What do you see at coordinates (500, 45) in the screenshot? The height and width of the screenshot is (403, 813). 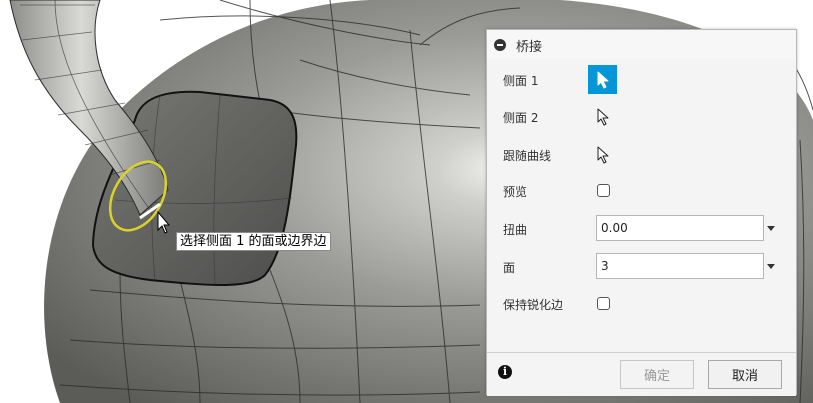 I see `collapse-icon` at bounding box center [500, 45].